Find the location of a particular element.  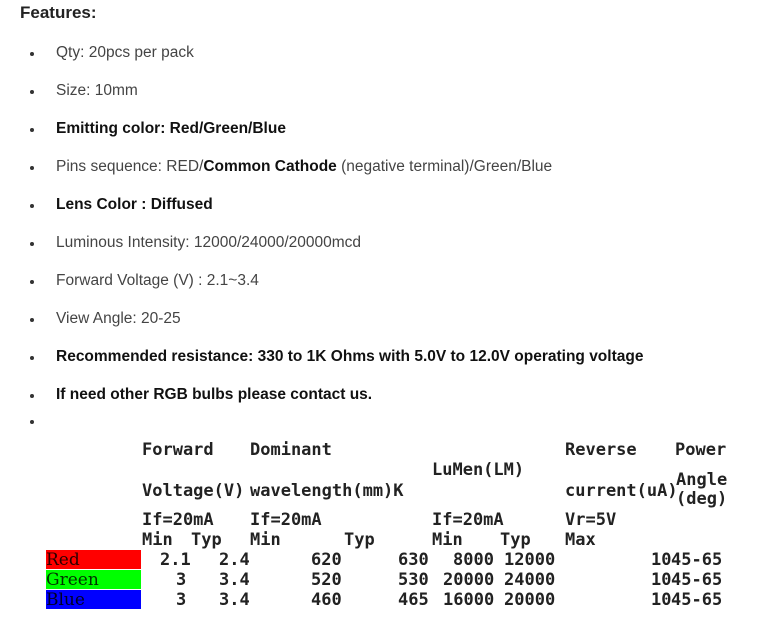

pins-text-c: (negative terminal)/Green/Blue is located at coordinates (444, 166).